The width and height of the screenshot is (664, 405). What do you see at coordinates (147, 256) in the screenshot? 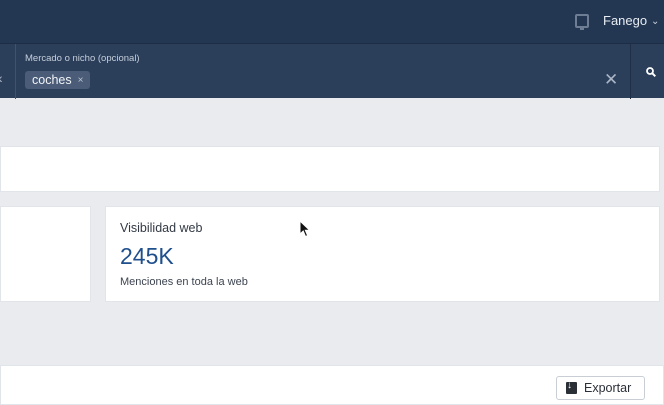
I see `visibility-value: 245K` at bounding box center [147, 256].